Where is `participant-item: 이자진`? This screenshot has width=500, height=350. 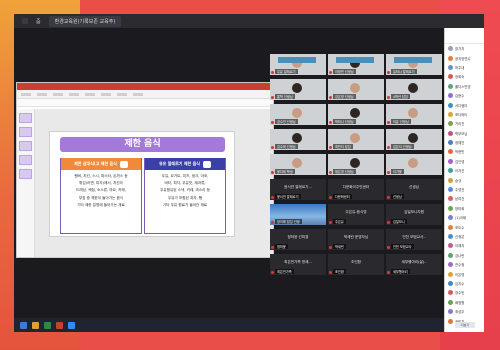 participant-item: 이자진 is located at coordinates (464, 170).